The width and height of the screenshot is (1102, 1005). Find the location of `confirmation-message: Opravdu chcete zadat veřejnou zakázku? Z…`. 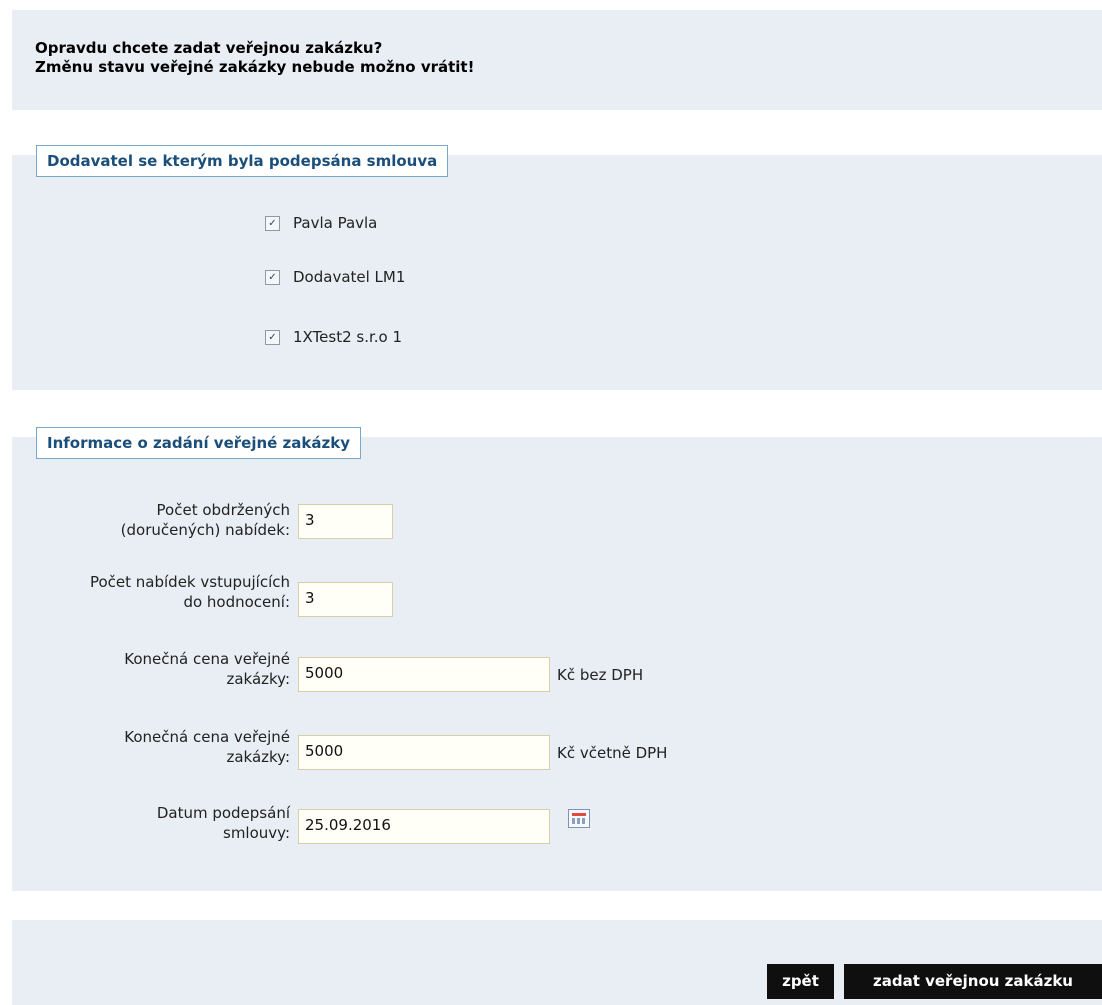

confirmation-message: Opravdu chcete zadat veřejnou zakázku? Z… is located at coordinates (254, 58).